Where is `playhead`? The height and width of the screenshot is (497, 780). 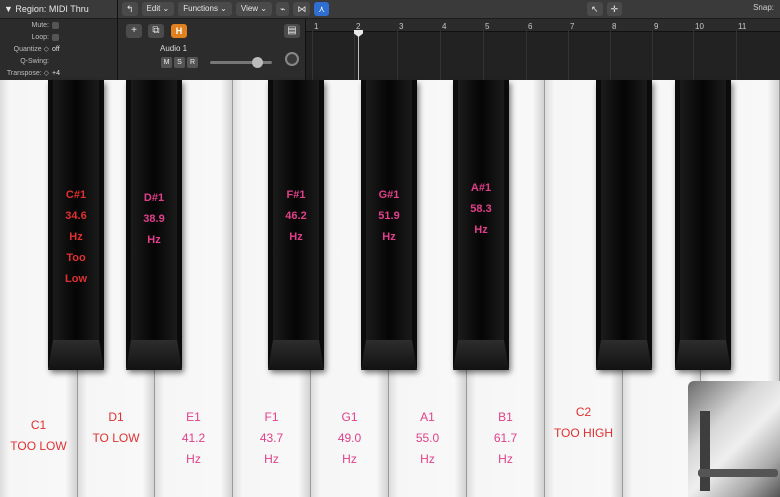 playhead is located at coordinates (358, 56).